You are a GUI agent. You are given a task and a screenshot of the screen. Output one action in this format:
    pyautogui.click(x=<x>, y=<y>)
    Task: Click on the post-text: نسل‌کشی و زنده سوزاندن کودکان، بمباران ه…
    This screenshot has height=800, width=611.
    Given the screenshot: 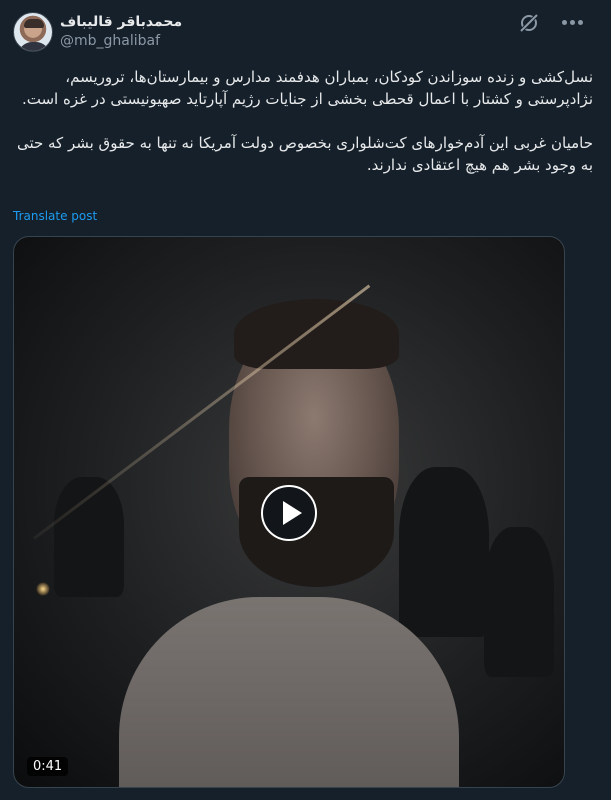 What is the action you would take?
    pyautogui.click(x=303, y=121)
    